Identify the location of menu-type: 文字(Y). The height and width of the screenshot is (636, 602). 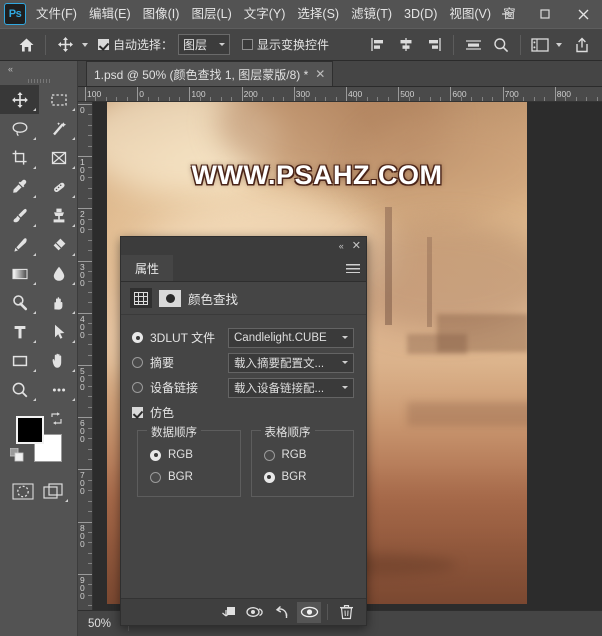
(265, 14).